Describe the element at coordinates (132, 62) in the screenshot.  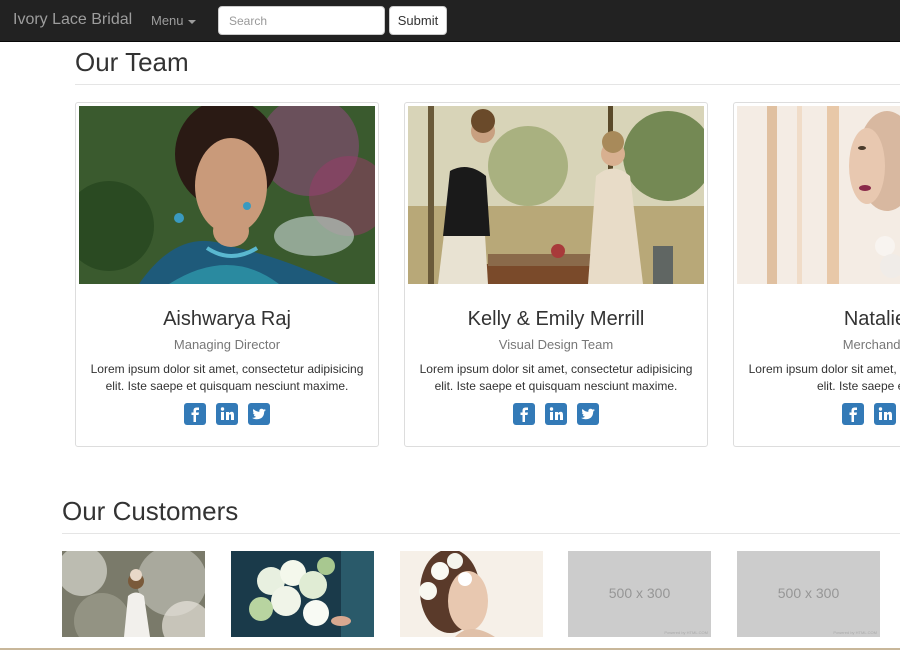
I see `team-heading: Our Team` at that location.